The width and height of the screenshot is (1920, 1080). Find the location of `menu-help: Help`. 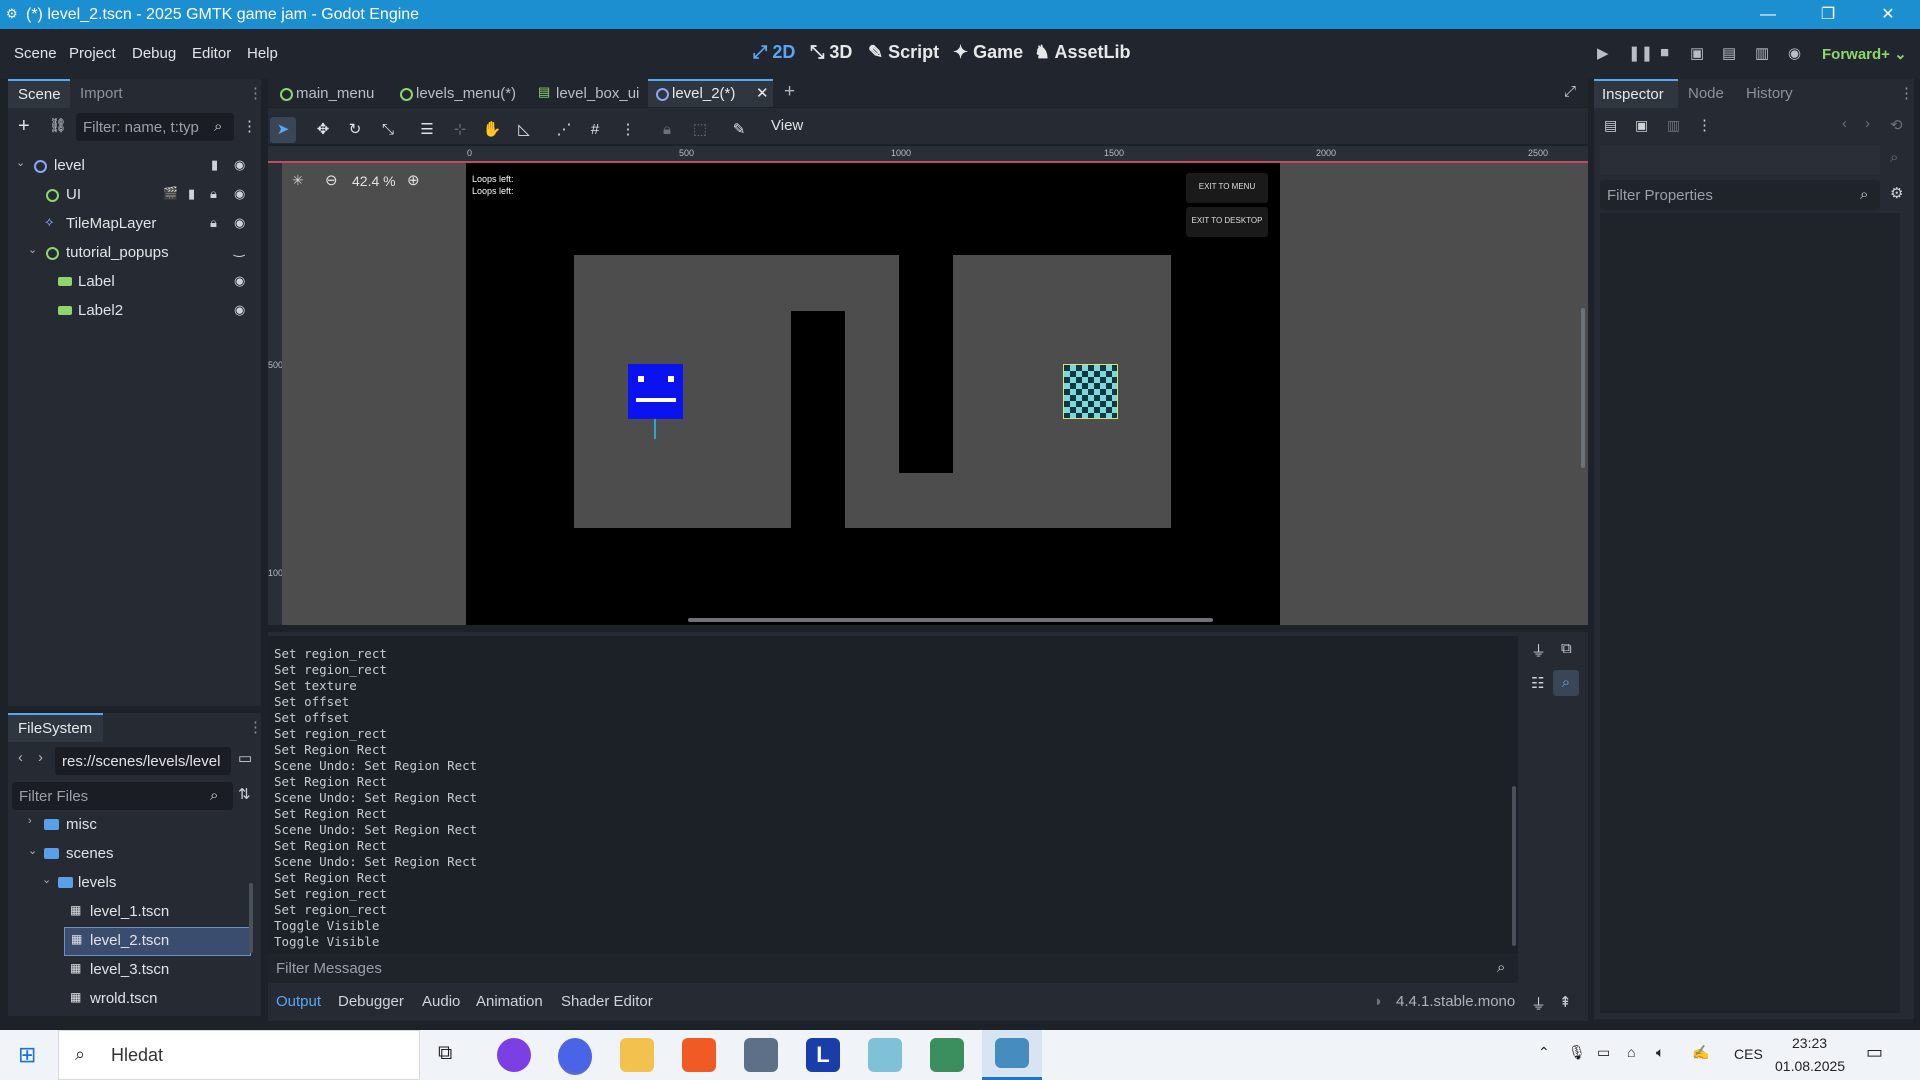

menu-help: Help is located at coordinates (262, 53).